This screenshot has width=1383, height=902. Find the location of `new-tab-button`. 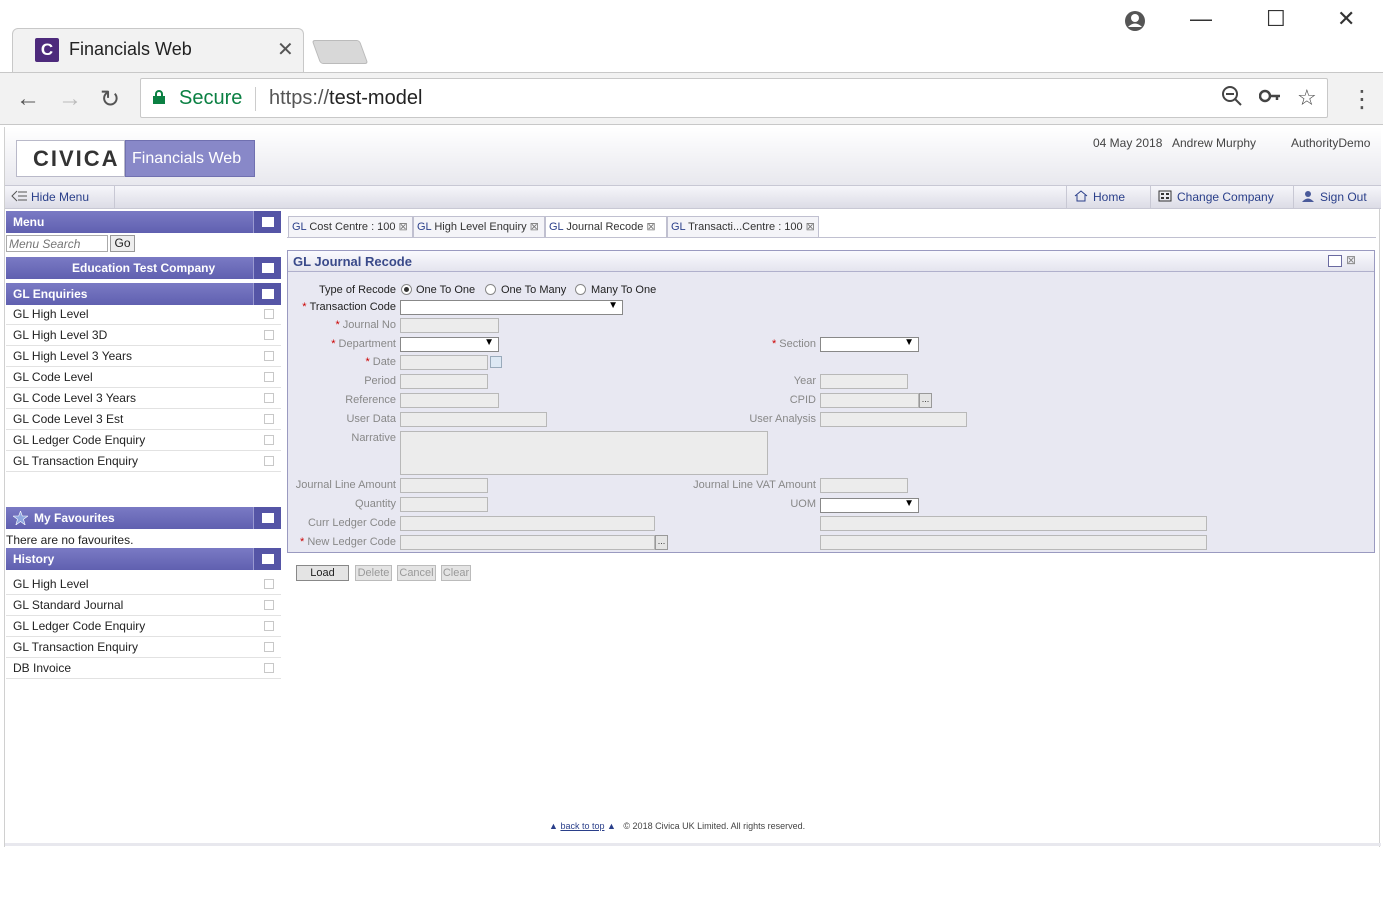

new-tab-button is located at coordinates (340, 52).